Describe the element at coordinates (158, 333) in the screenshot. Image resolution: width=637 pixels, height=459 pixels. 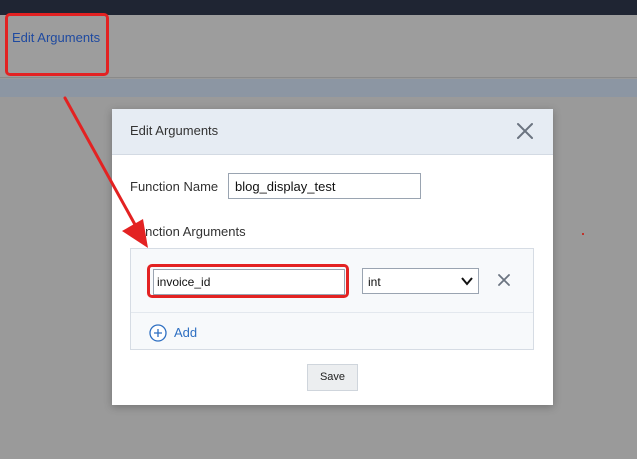
I see `plus-circle-icon` at that location.